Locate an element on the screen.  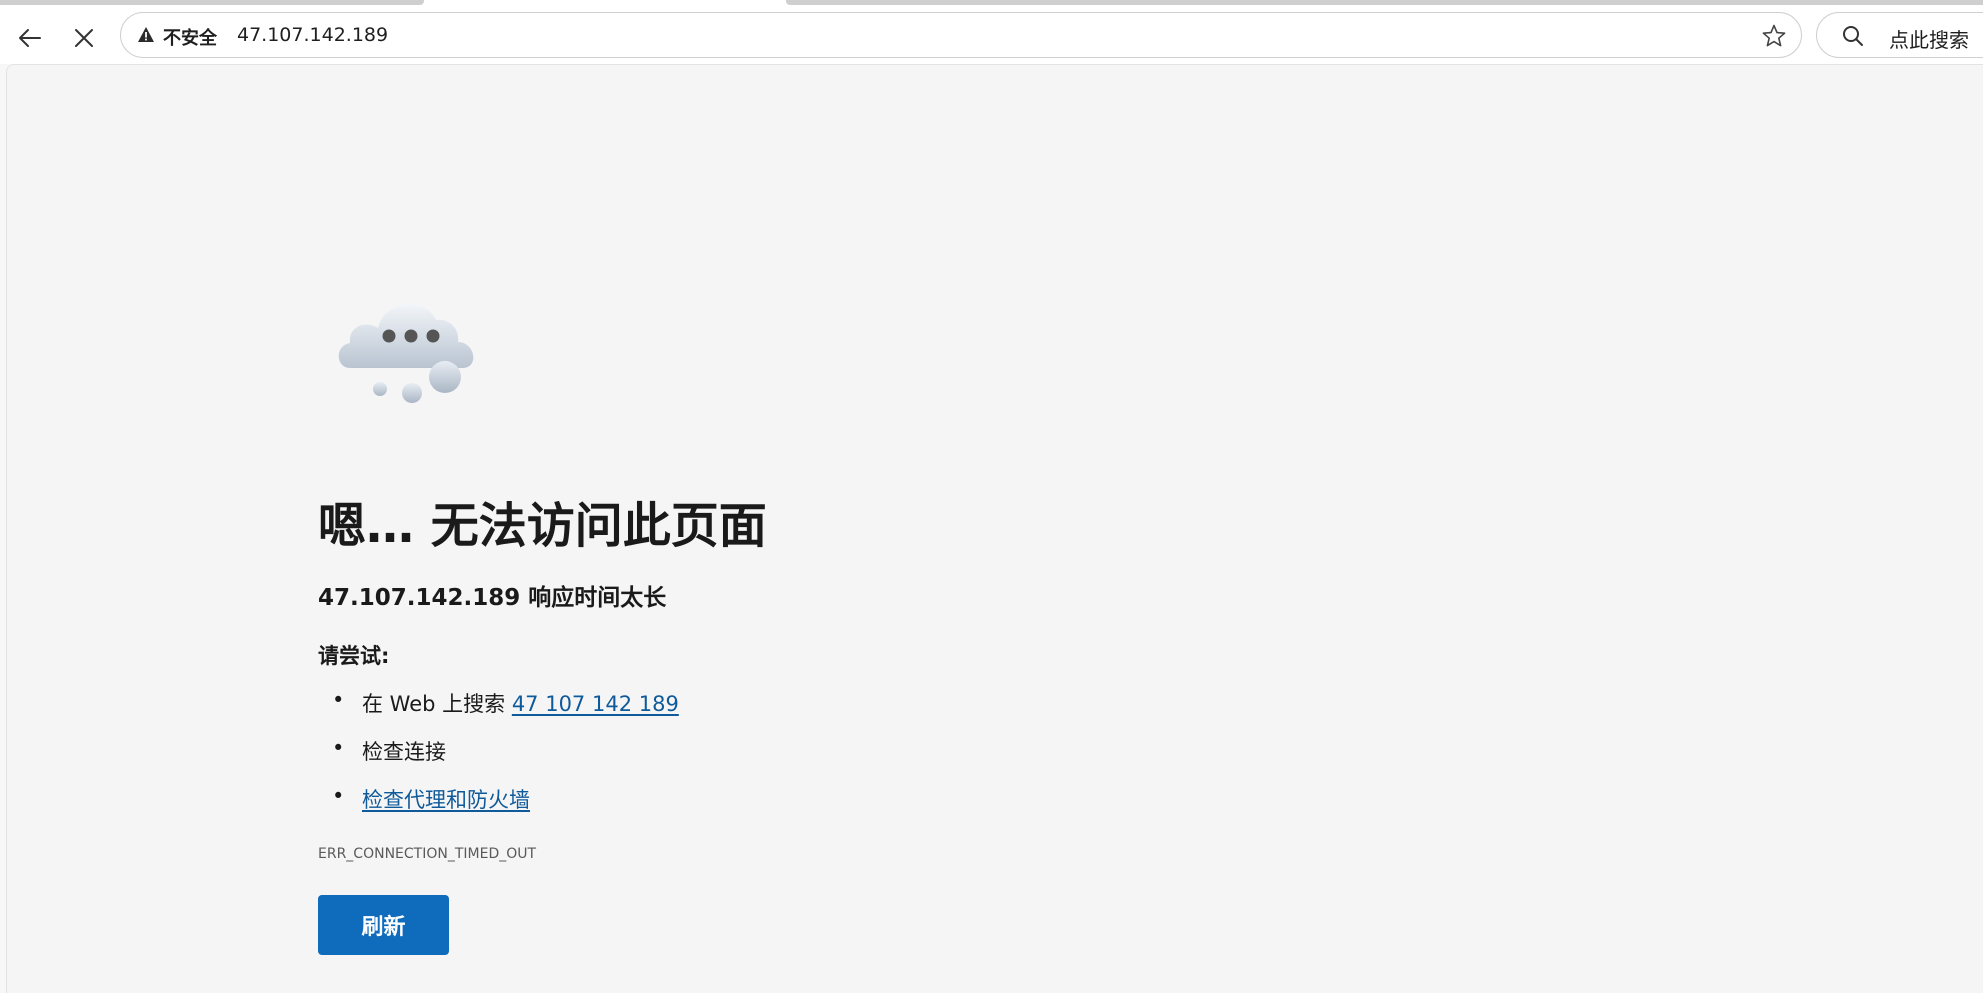
search-web-link: 47 107 142 189 is located at coordinates (595, 704).